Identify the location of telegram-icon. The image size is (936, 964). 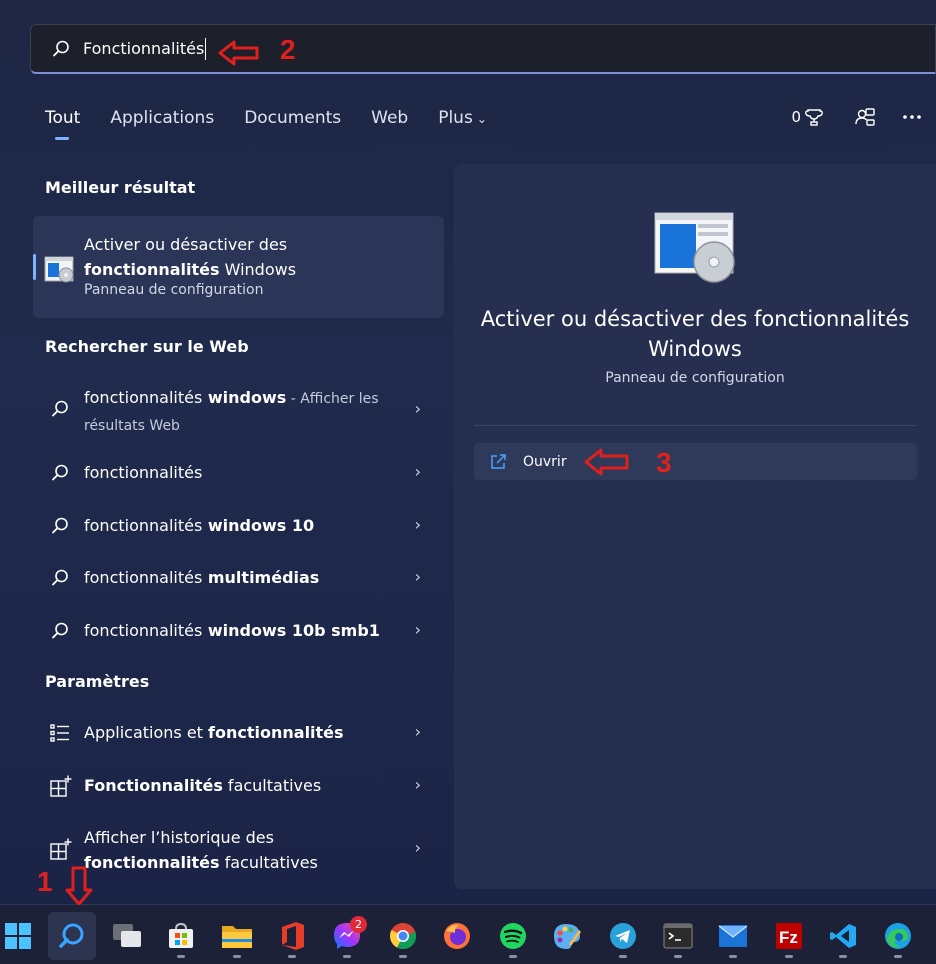
(623, 936).